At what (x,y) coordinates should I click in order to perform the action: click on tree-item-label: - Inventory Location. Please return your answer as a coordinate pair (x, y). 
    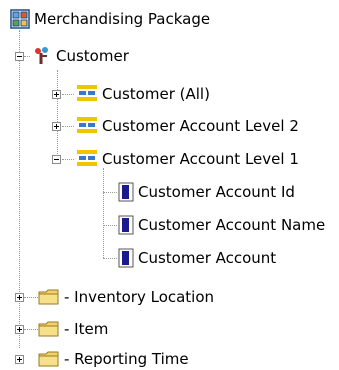
    Looking at the image, I should click on (139, 297).